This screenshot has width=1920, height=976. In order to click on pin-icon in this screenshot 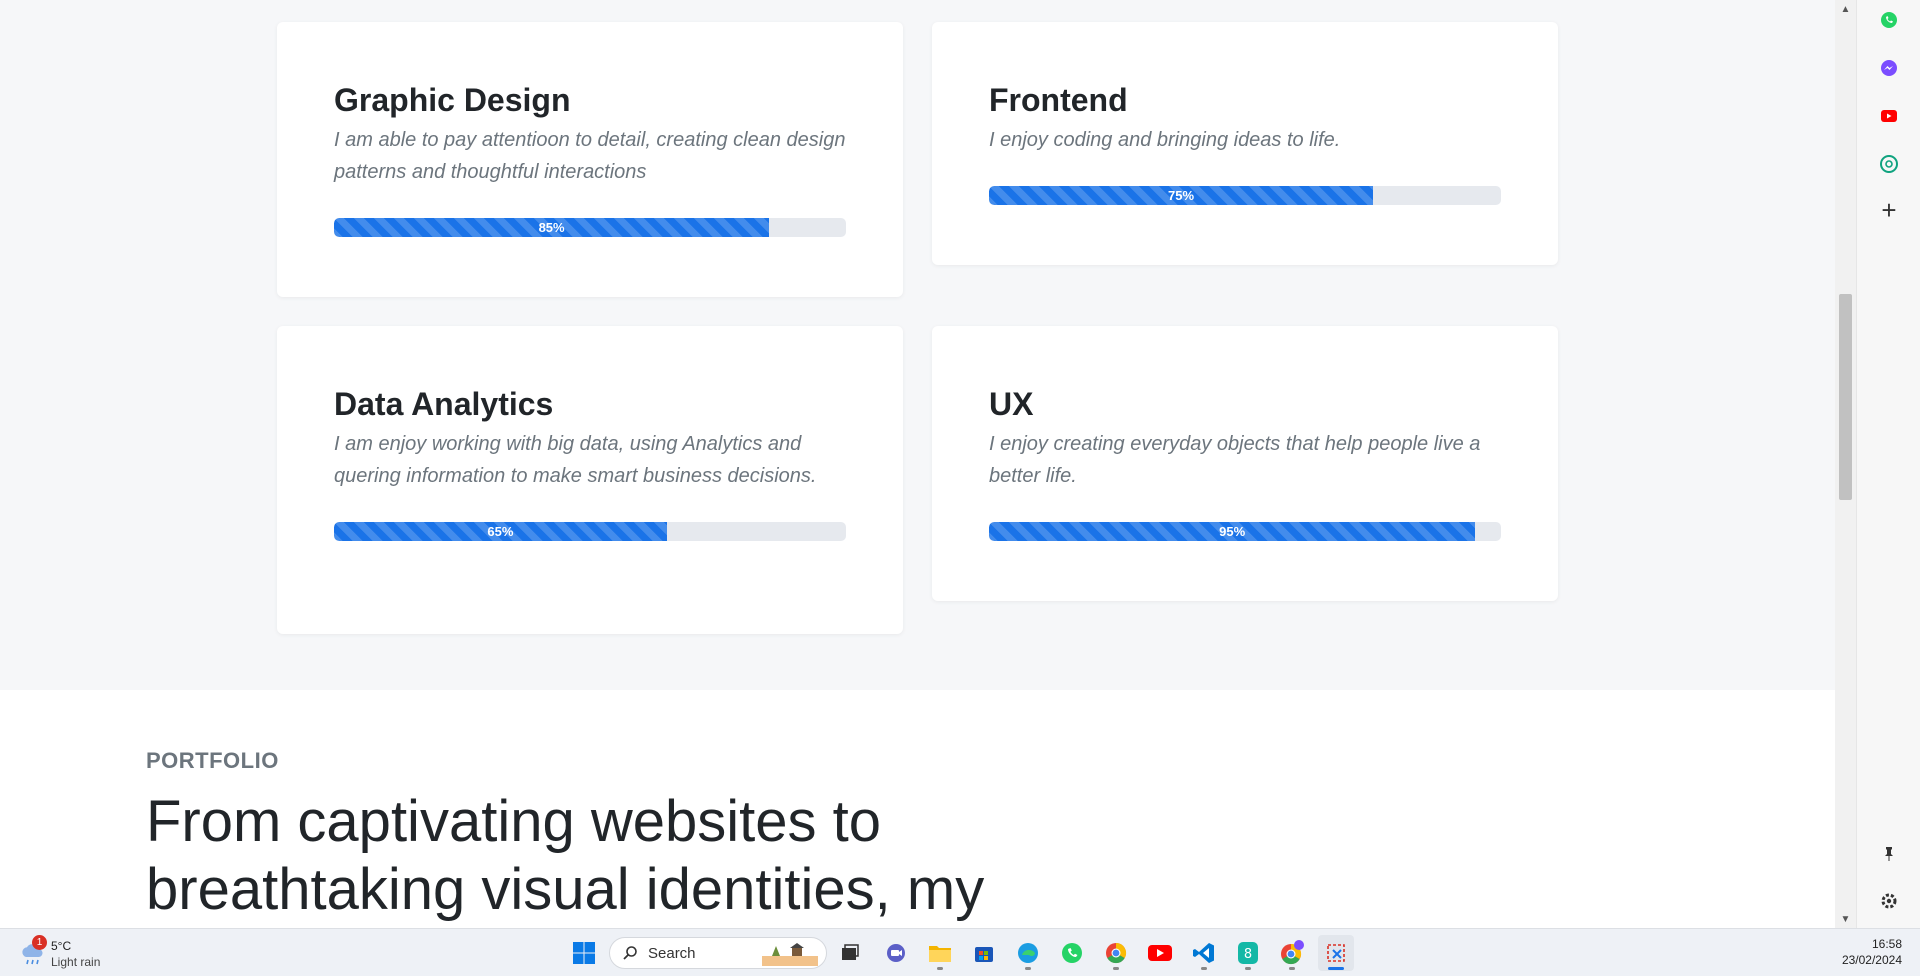, I will do `click(1889, 854)`.